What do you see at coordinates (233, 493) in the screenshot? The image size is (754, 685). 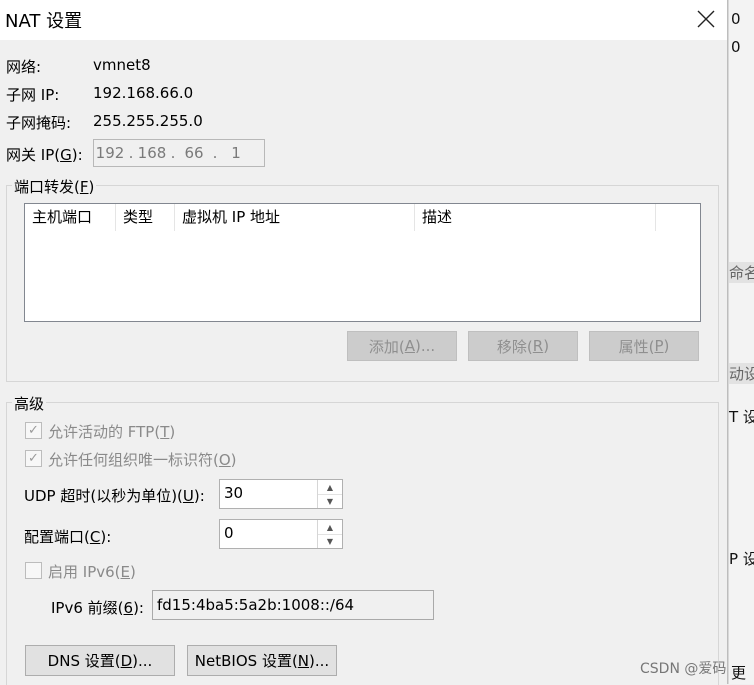 I see `udp-timeout-value: 30` at bounding box center [233, 493].